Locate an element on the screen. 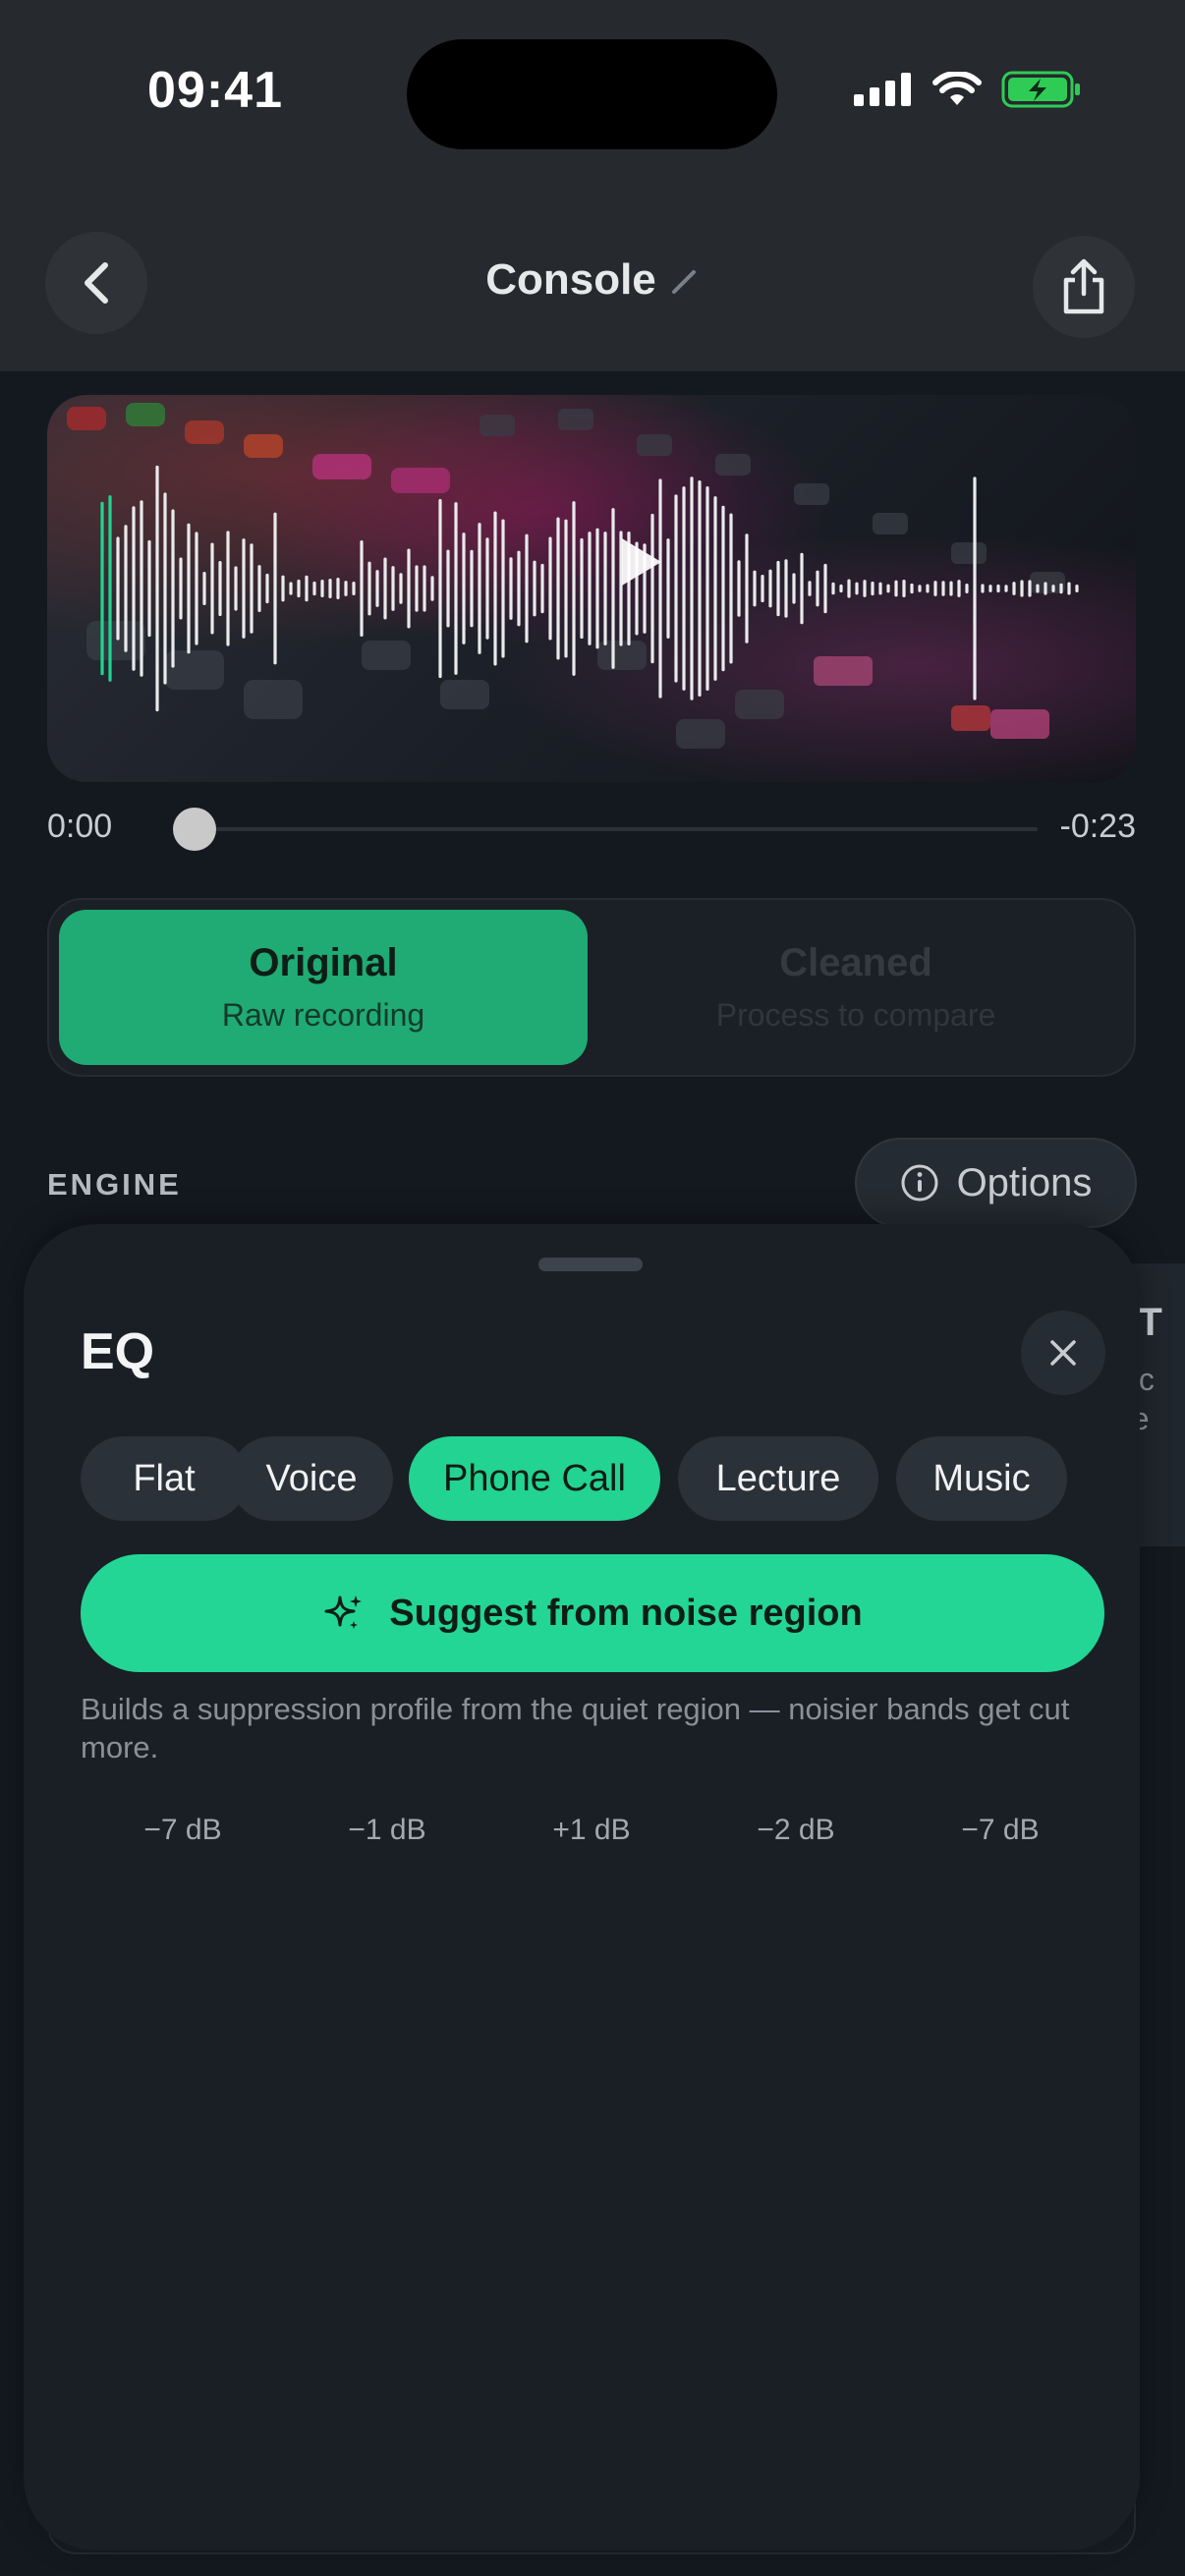 The width and height of the screenshot is (1185, 2576). preset-flat-label: Flat is located at coordinates (165, 1478).